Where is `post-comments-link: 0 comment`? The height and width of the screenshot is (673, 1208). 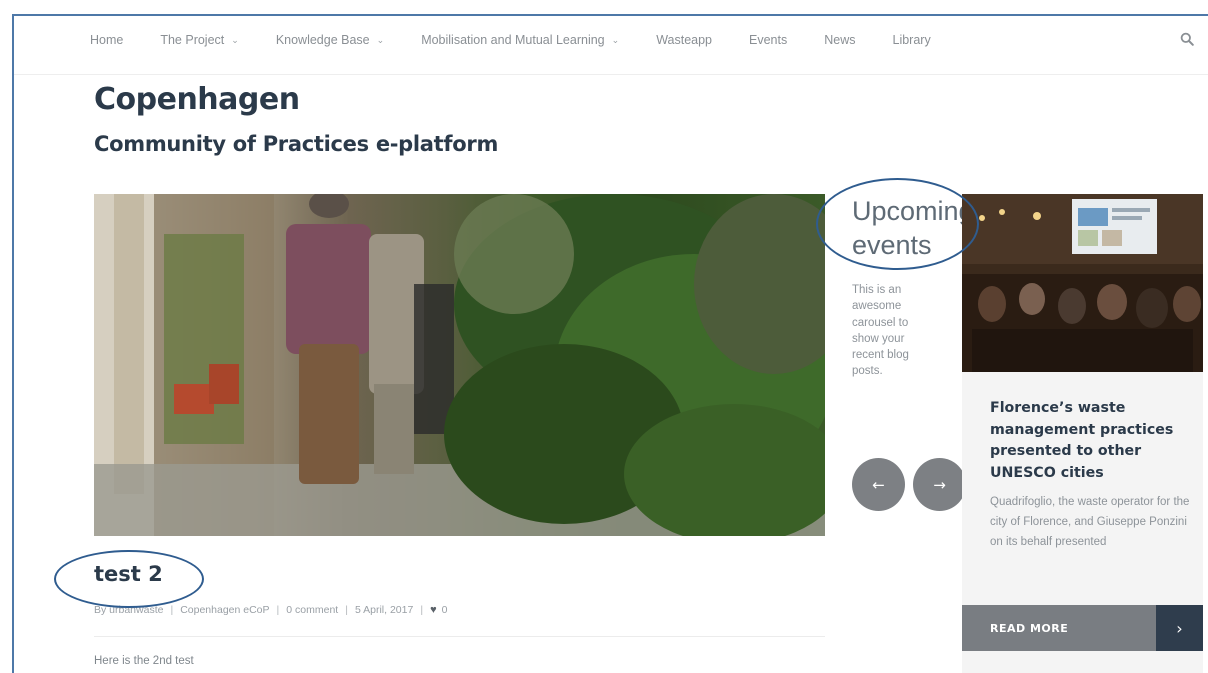
post-comments-link: 0 comment is located at coordinates (312, 610).